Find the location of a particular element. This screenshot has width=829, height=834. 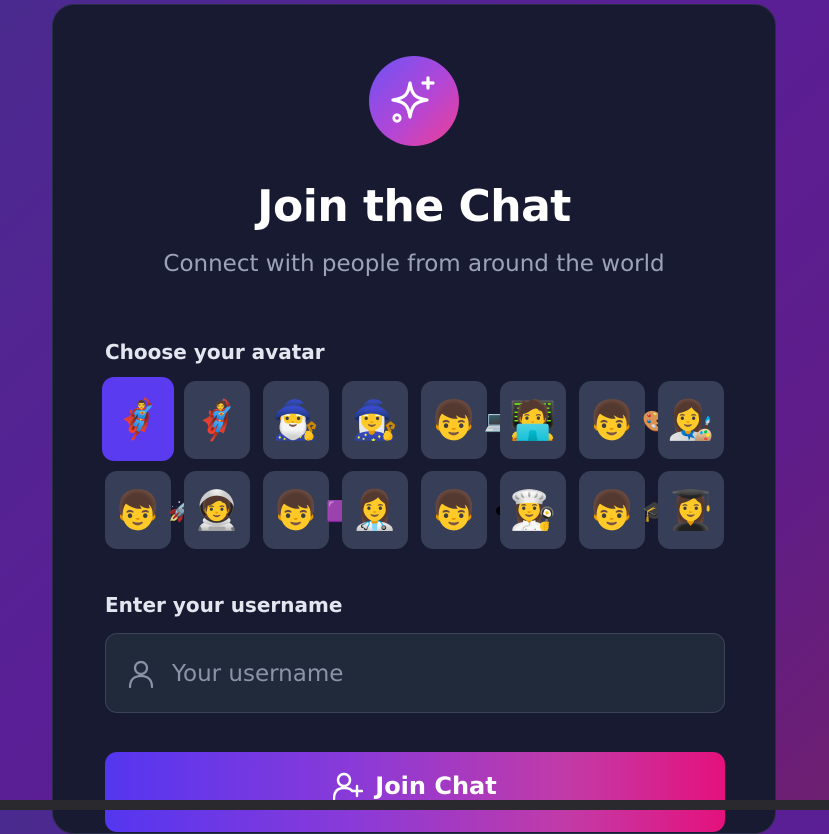

avatar-option: 👩‍🍳 is located at coordinates (533, 510).